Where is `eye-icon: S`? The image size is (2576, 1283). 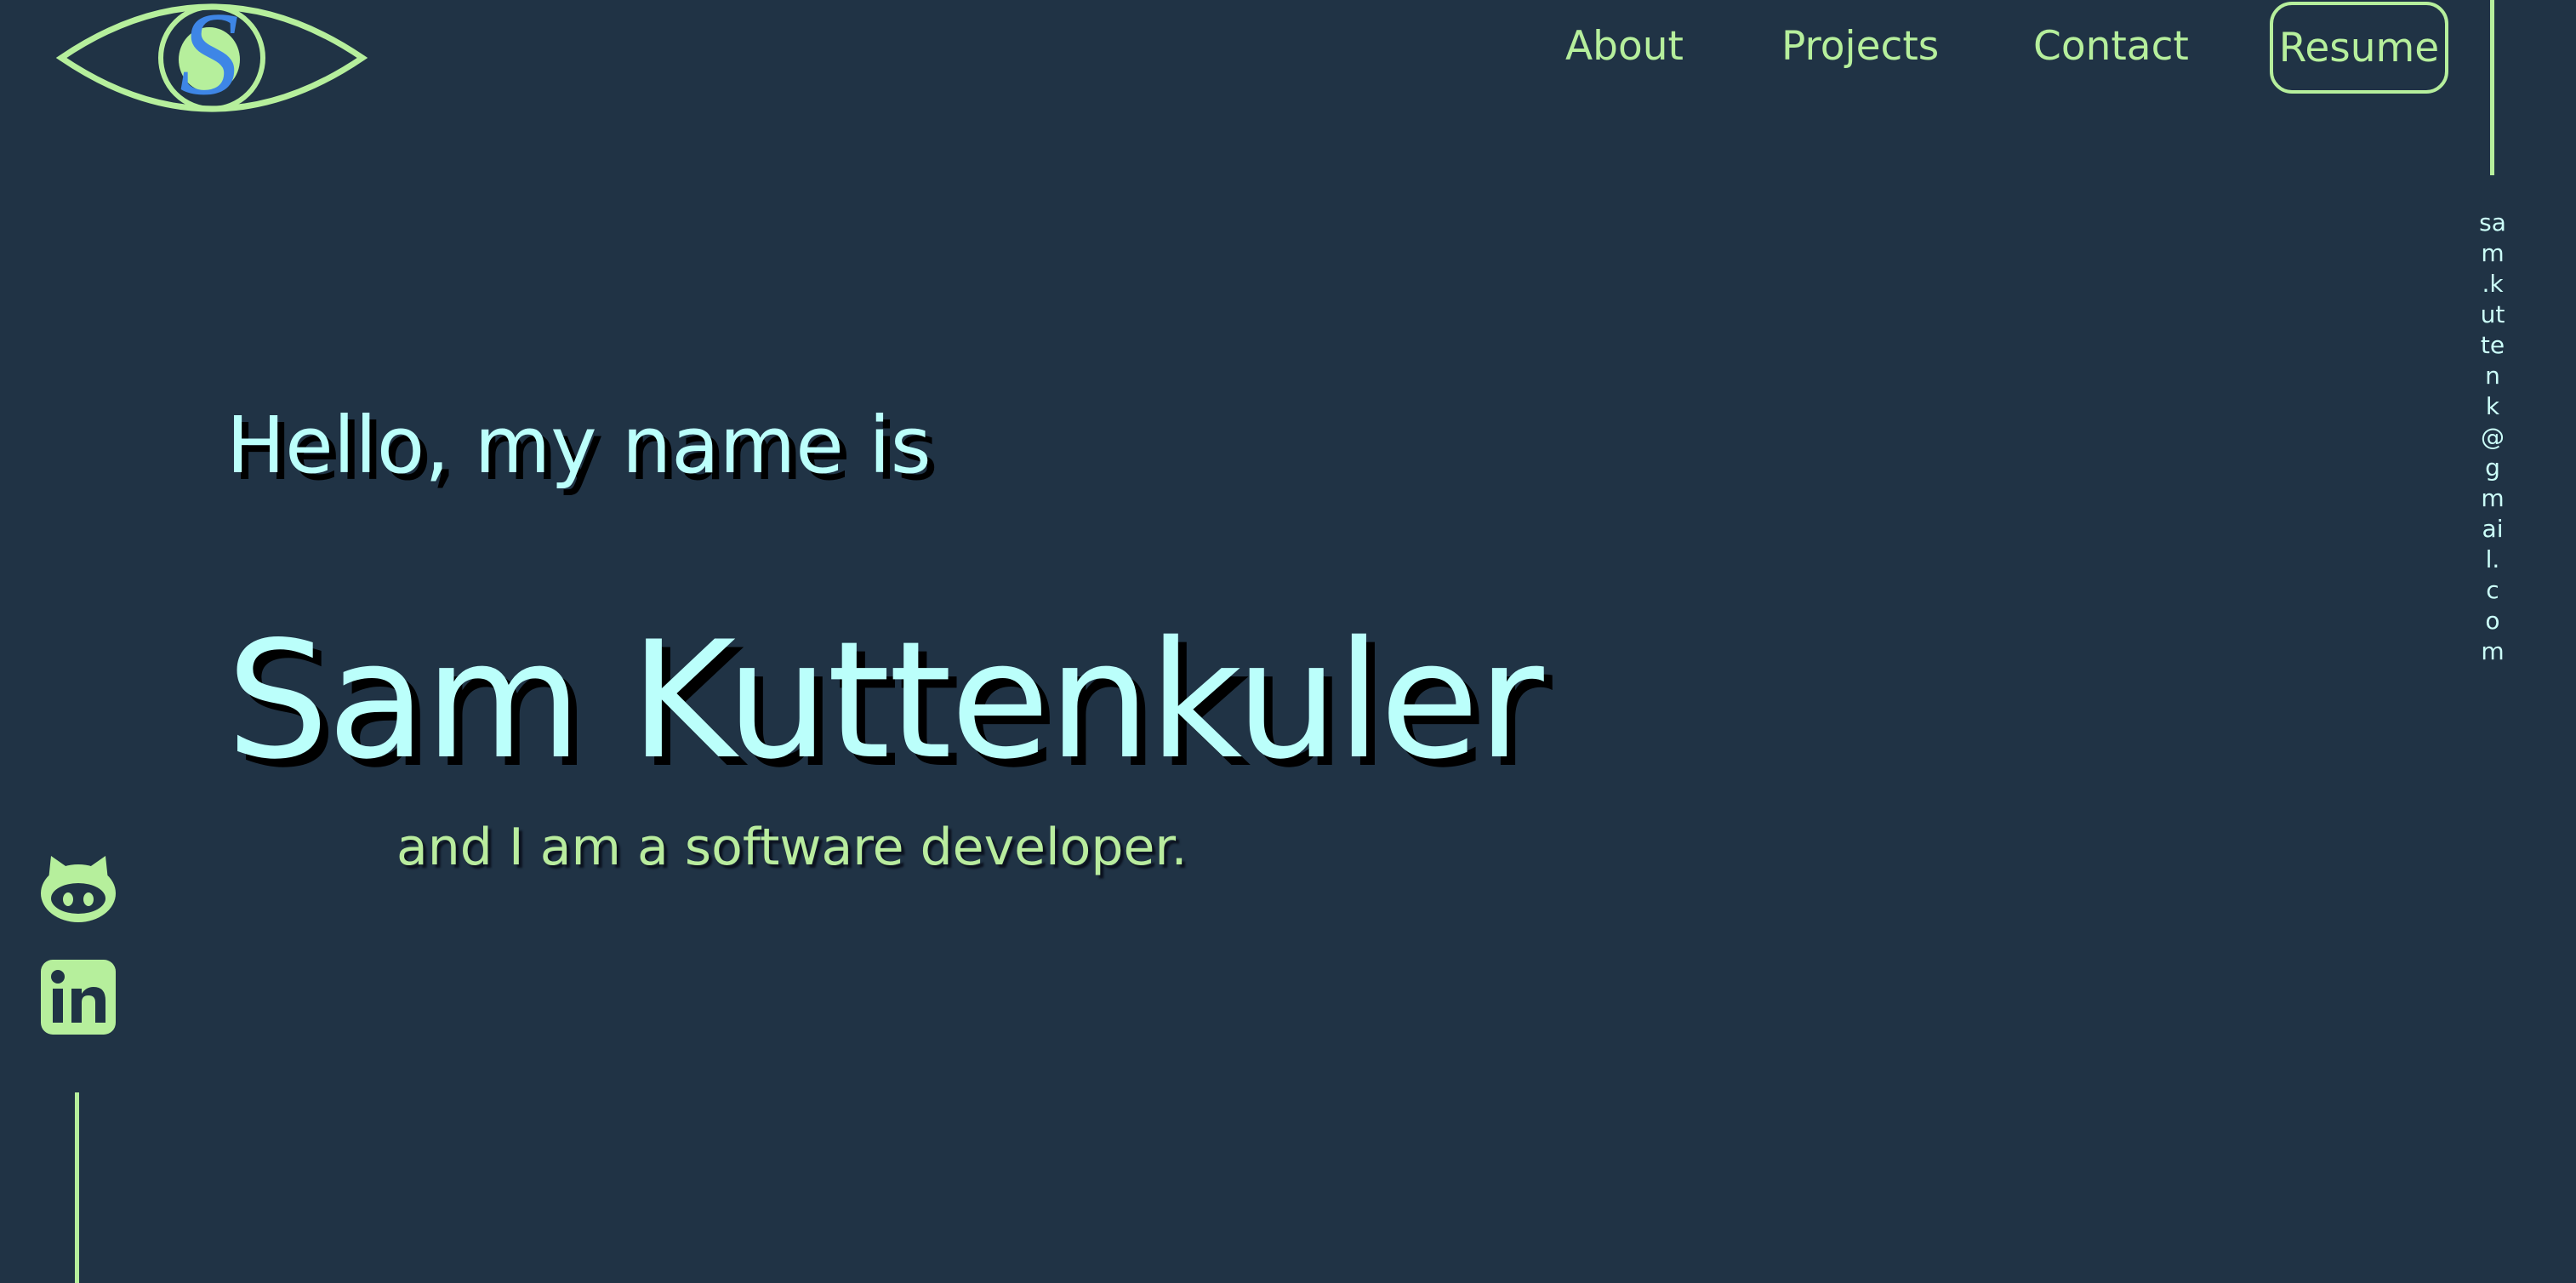 eye-icon: S is located at coordinates (211, 59).